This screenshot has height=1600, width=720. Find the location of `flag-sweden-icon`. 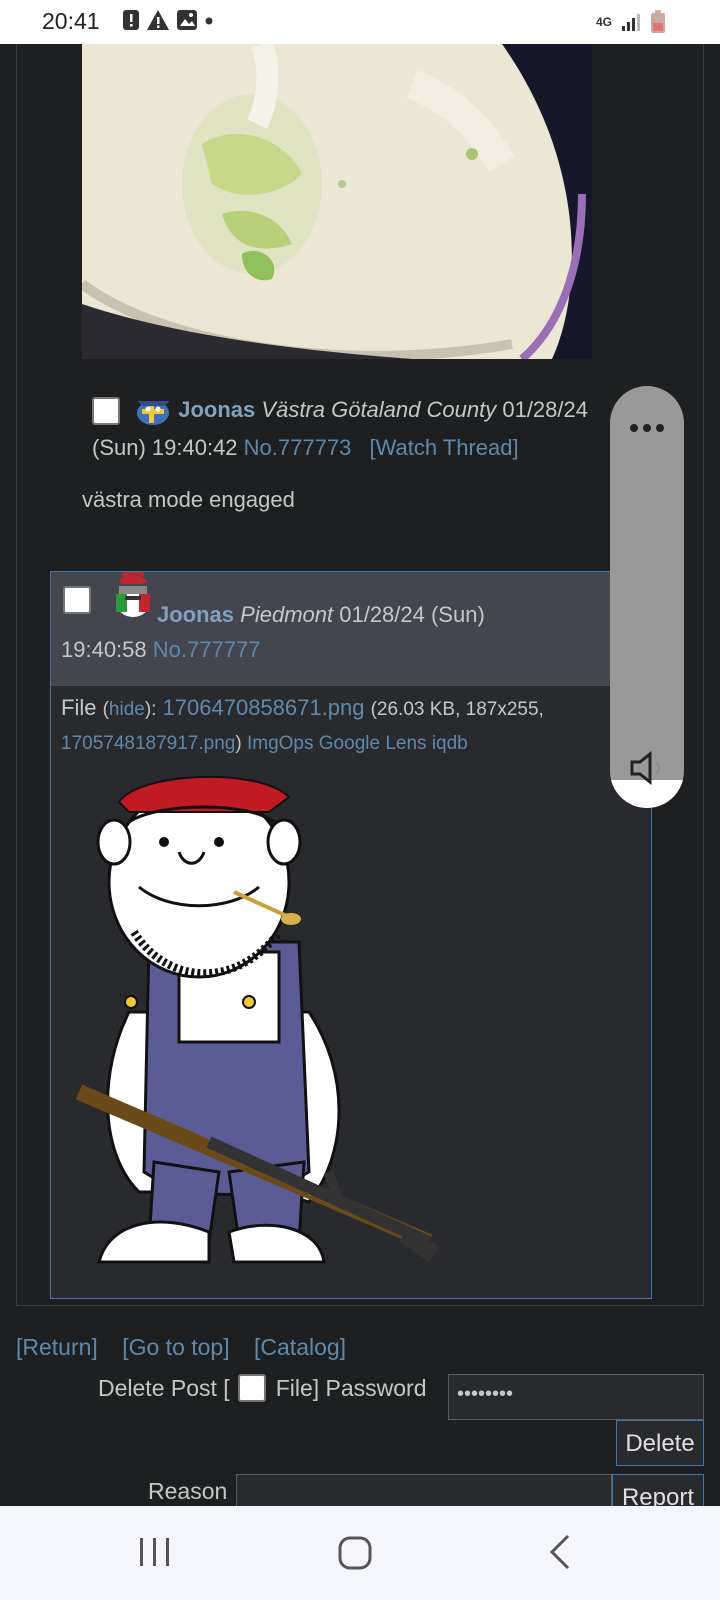

flag-sweden-icon is located at coordinates (154, 413).